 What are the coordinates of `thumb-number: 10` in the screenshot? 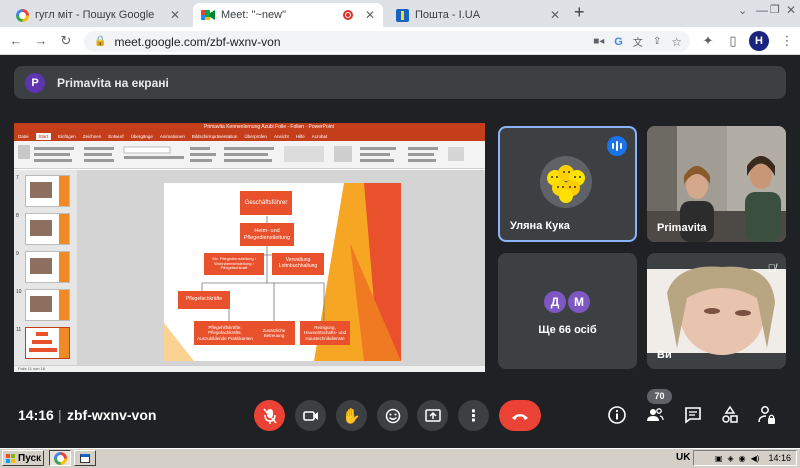 It's located at (19, 292).